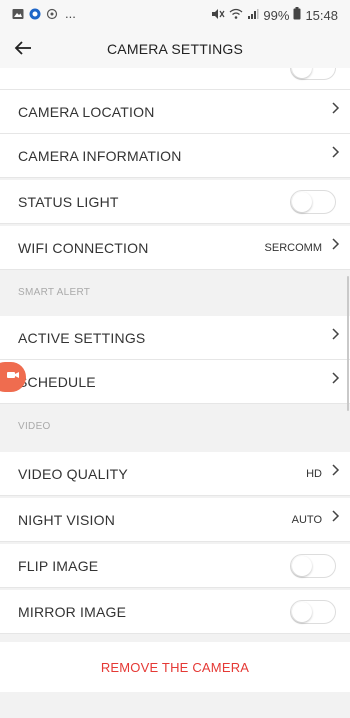 The image size is (350, 718). I want to click on wifi-connection-value: SERCOMM, so click(293, 248).